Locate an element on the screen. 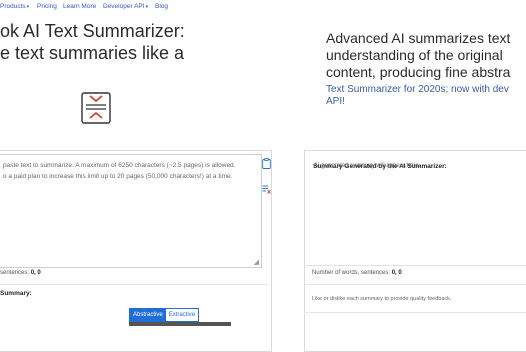 This screenshot has width=526, height=352. page-title-line: ok AI Text Summarizer: is located at coordinates (92, 31).